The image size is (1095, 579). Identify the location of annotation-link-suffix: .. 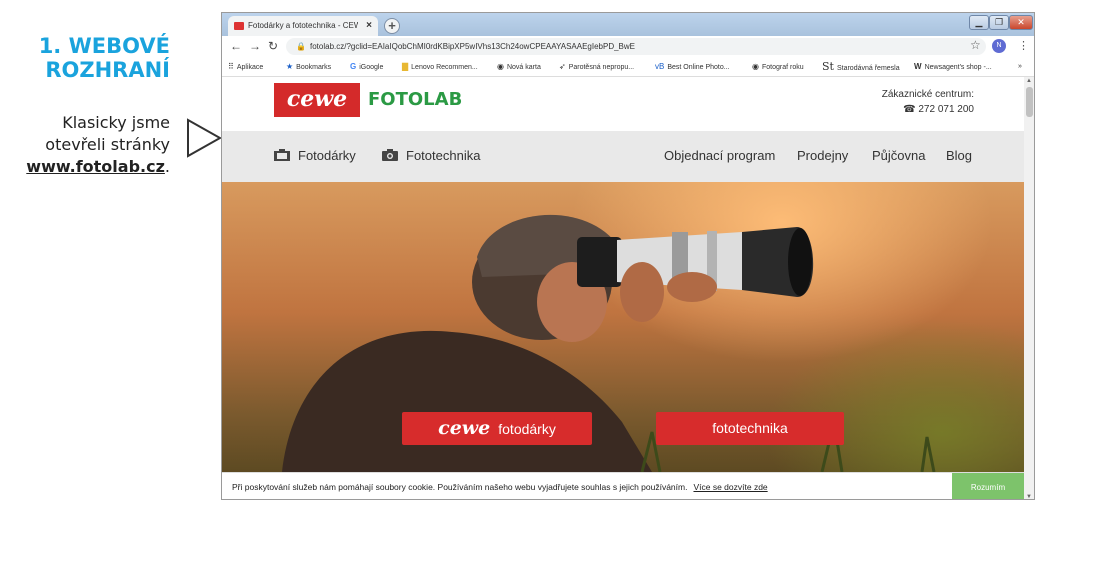
(167, 166).